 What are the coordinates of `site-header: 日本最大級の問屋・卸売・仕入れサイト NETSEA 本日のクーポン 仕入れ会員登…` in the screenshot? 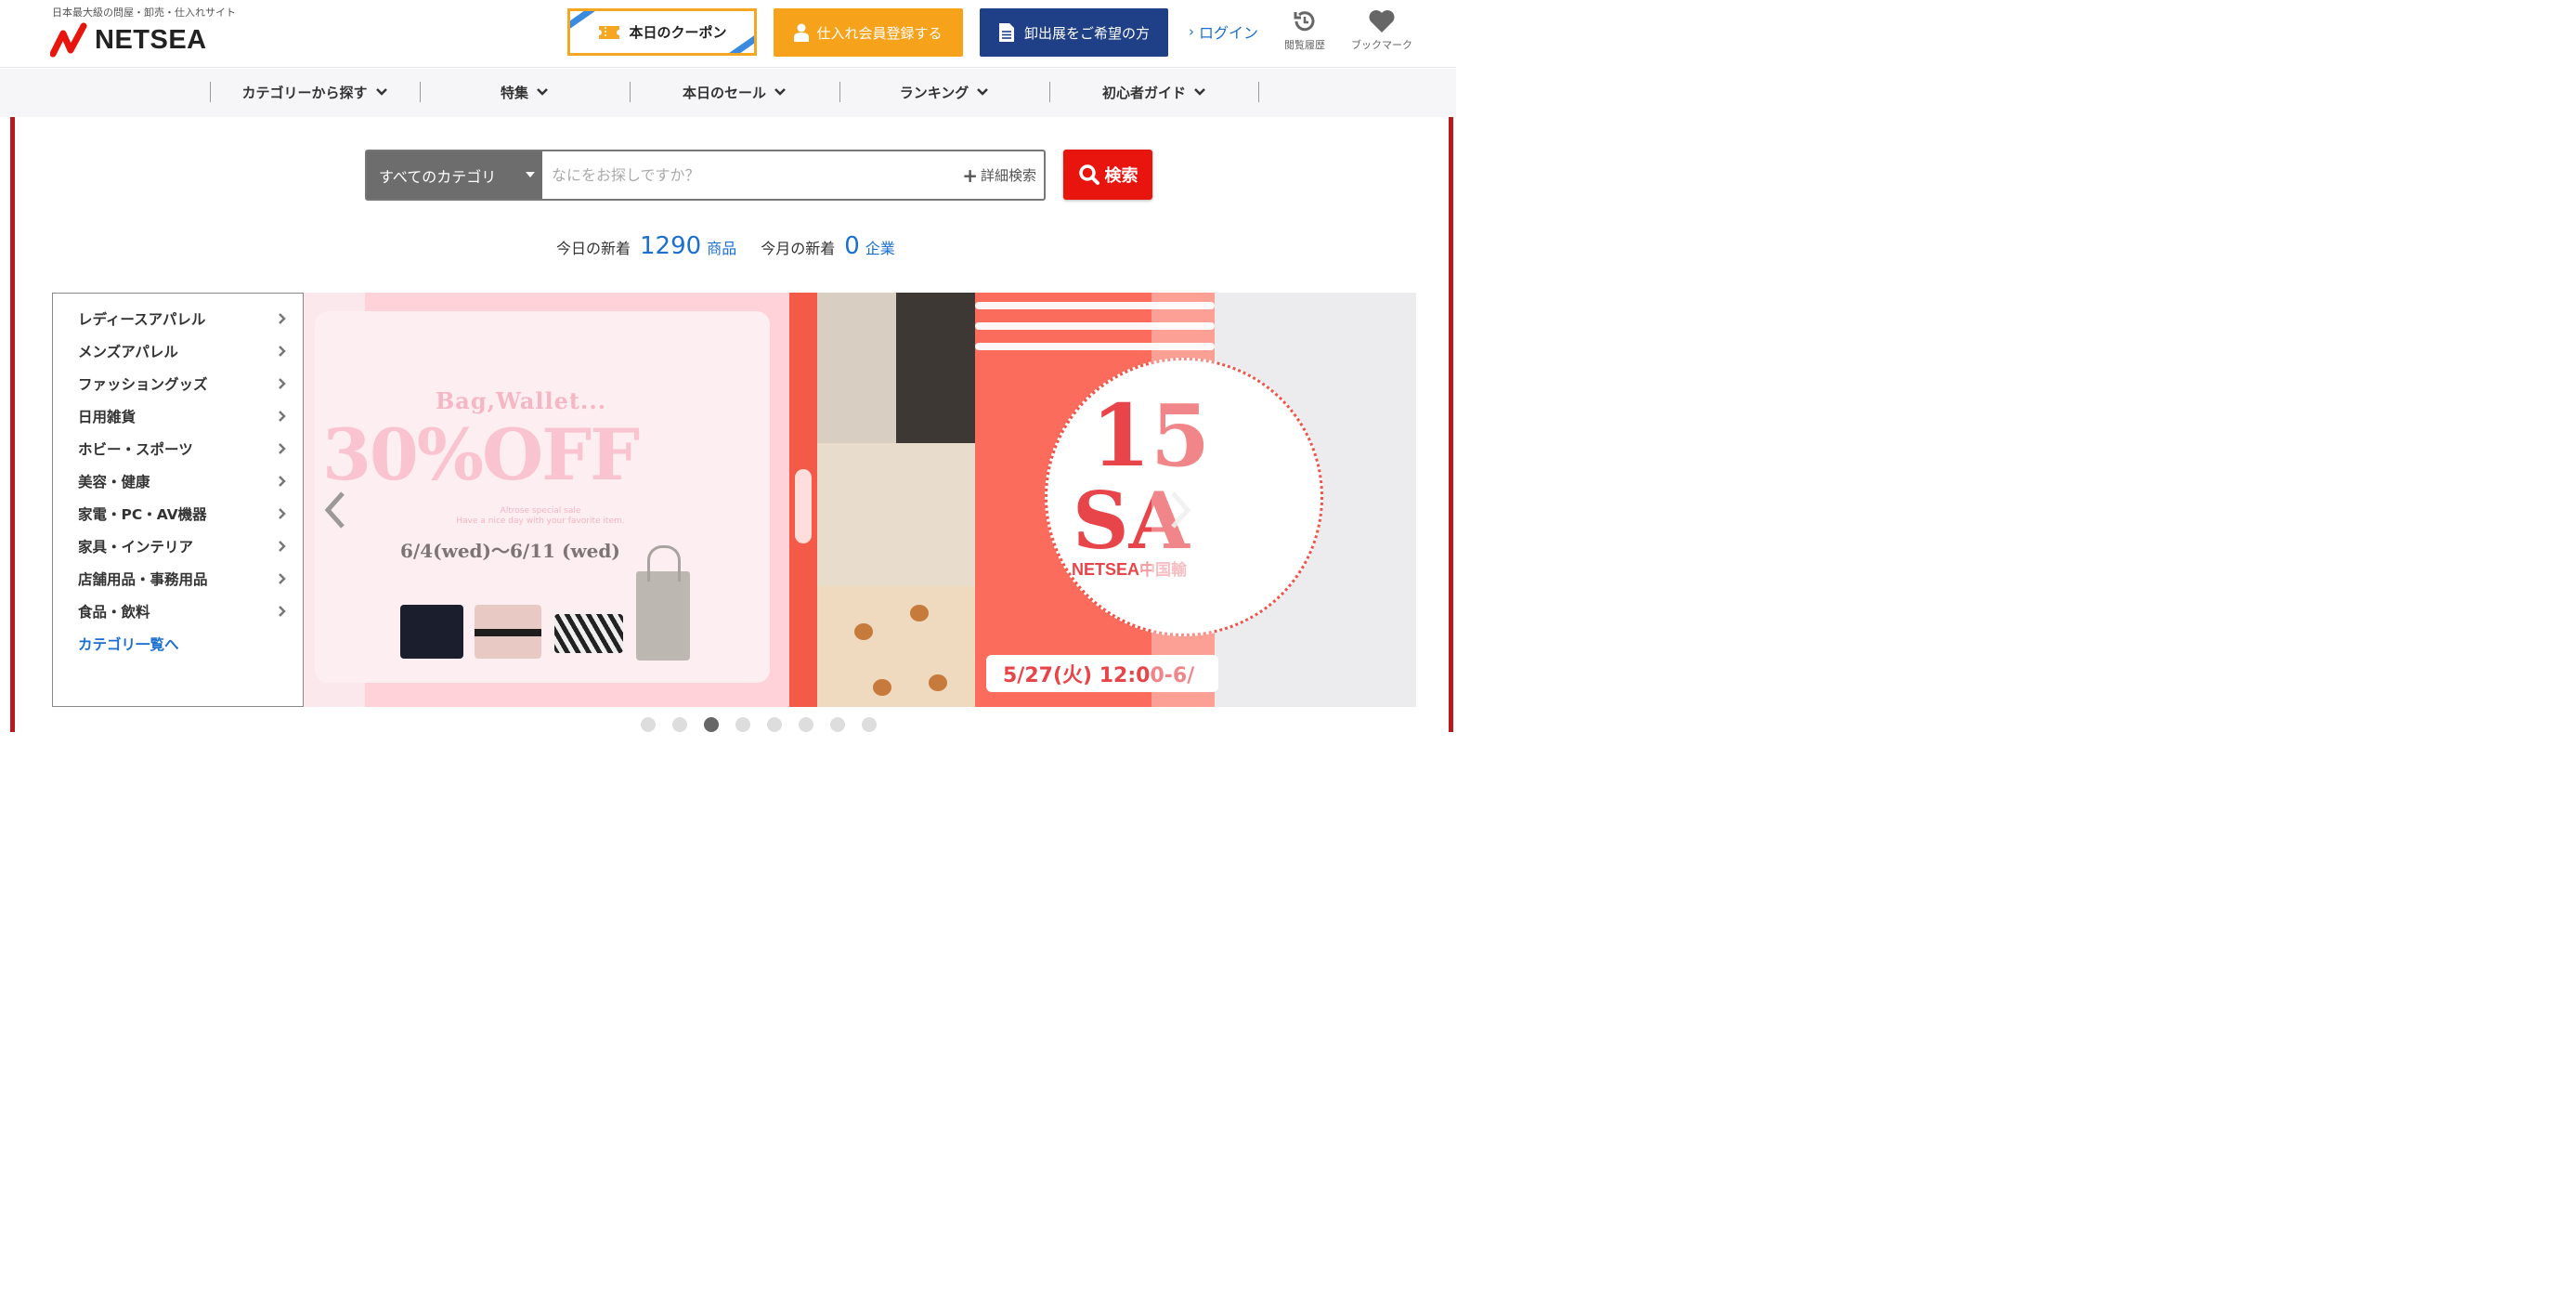 It's located at (728, 34).